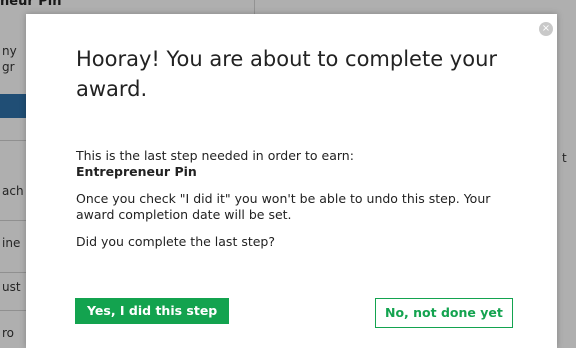 Image resolution: width=576 pixels, height=348 pixels. Describe the element at coordinates (152, 311) in the screenshot. I see `yes-did-step-button: Yes, I did this step` at that location.